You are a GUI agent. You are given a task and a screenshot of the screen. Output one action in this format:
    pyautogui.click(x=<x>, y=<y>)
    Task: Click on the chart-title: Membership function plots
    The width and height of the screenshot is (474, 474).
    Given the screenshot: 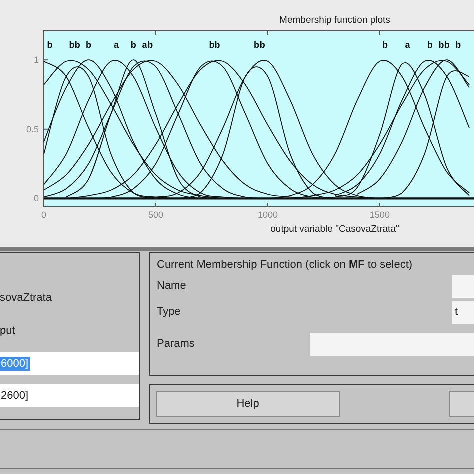 What is the action you would take?
    pyautogui.click(x=335, y=20)
    